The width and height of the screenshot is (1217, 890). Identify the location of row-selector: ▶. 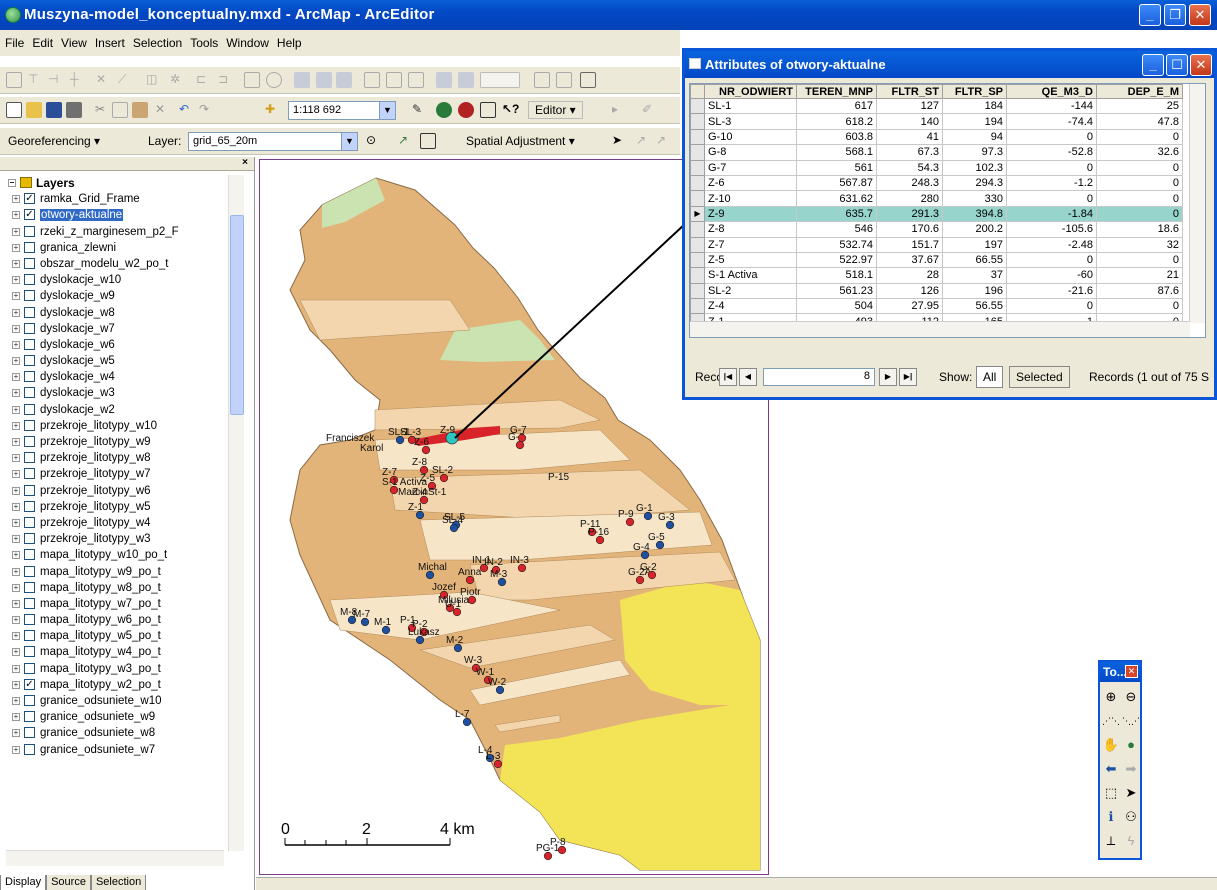
(697, 214).